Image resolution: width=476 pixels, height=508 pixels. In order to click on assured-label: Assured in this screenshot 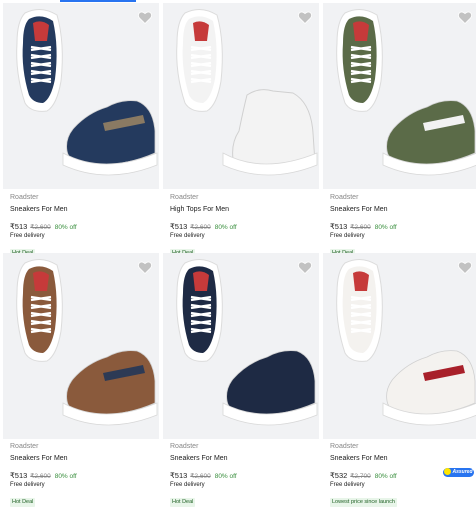, I will do `click(462, 472)`.